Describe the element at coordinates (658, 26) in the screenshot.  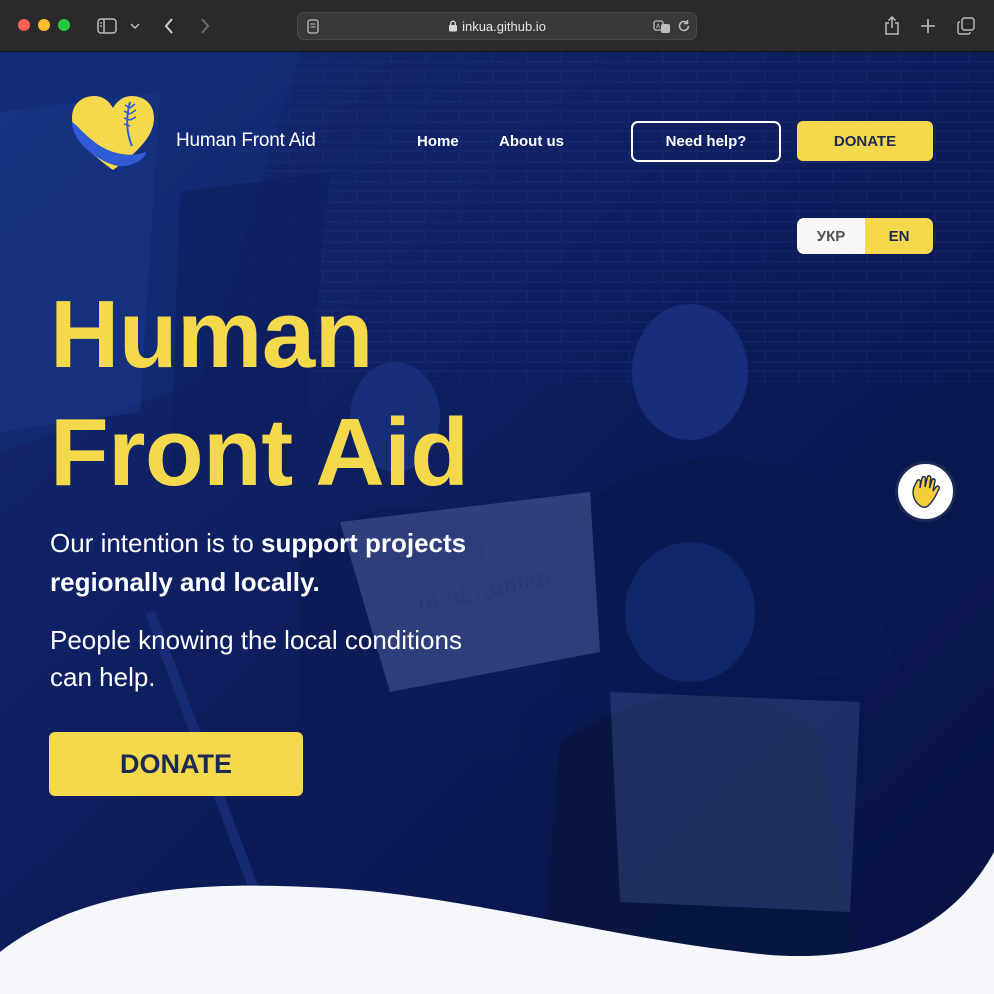
I see `svg-text: A` at that location.